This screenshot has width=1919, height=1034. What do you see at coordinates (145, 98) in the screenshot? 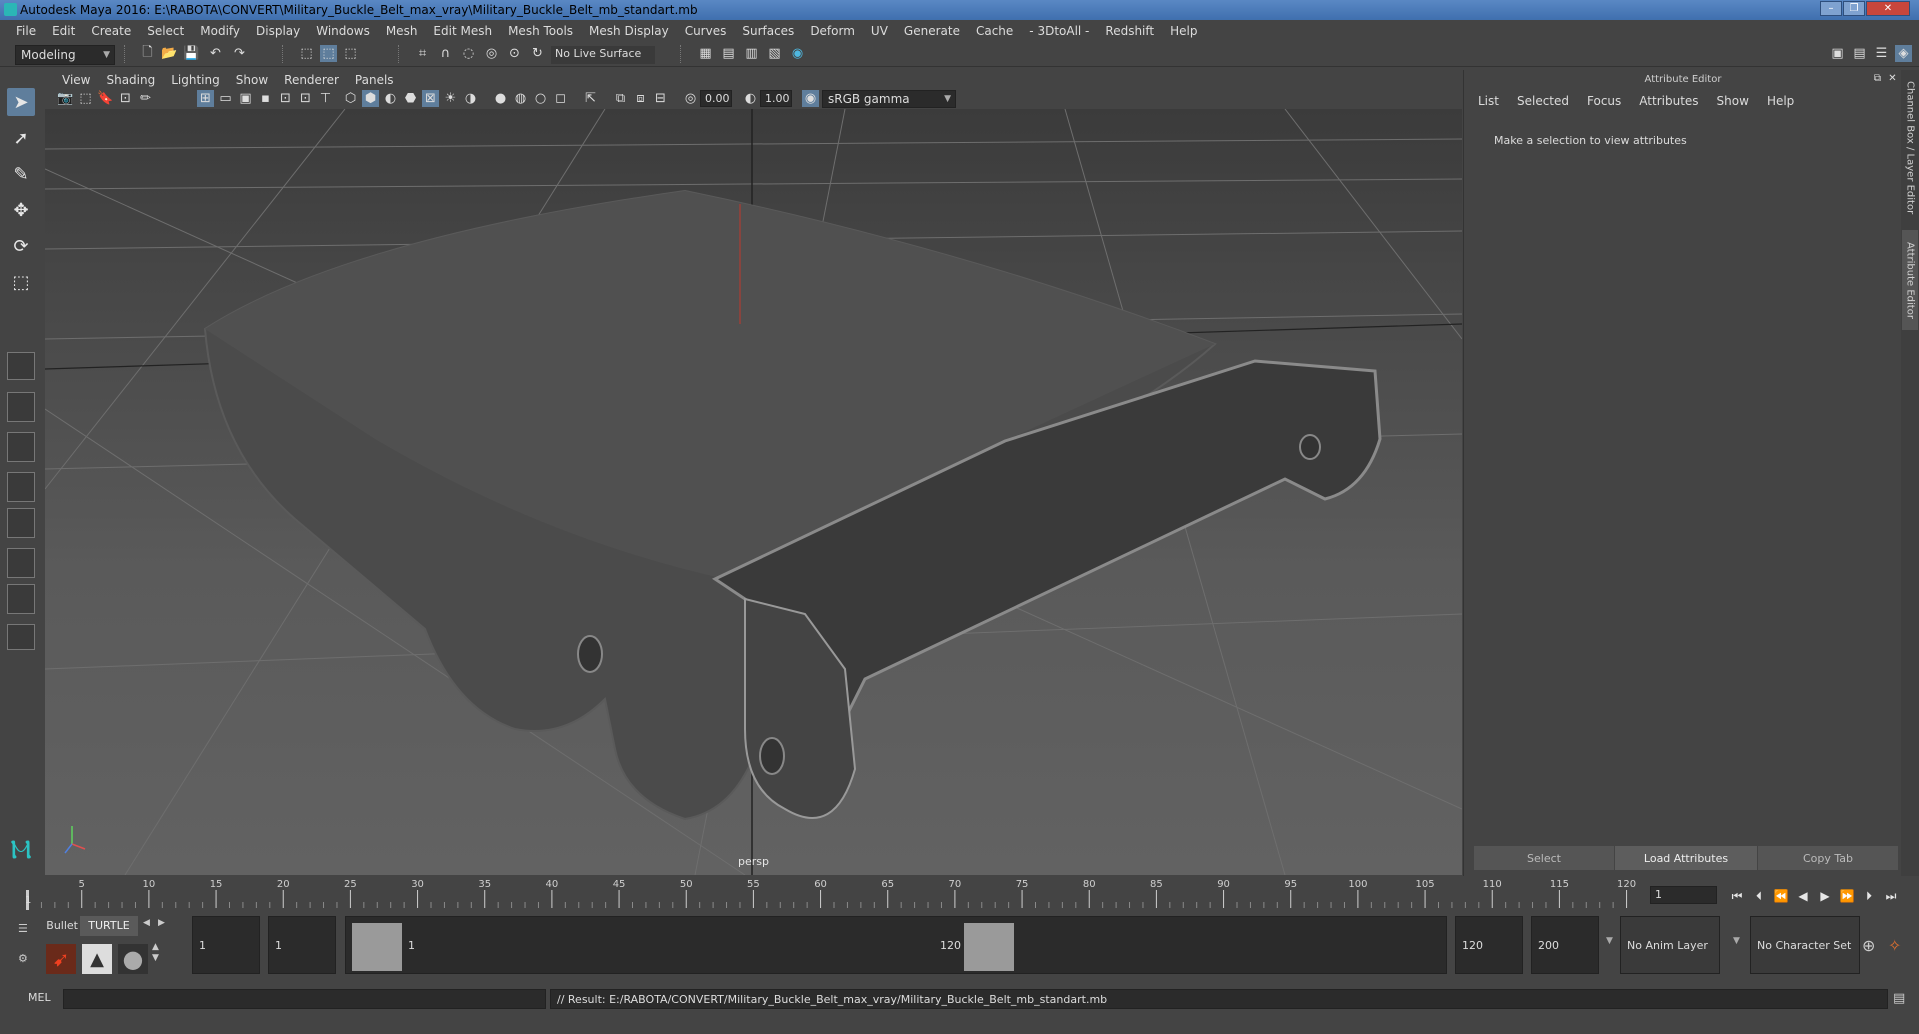
I see `grease-pencil-icon: ✏` at bounding box center [145, 98].